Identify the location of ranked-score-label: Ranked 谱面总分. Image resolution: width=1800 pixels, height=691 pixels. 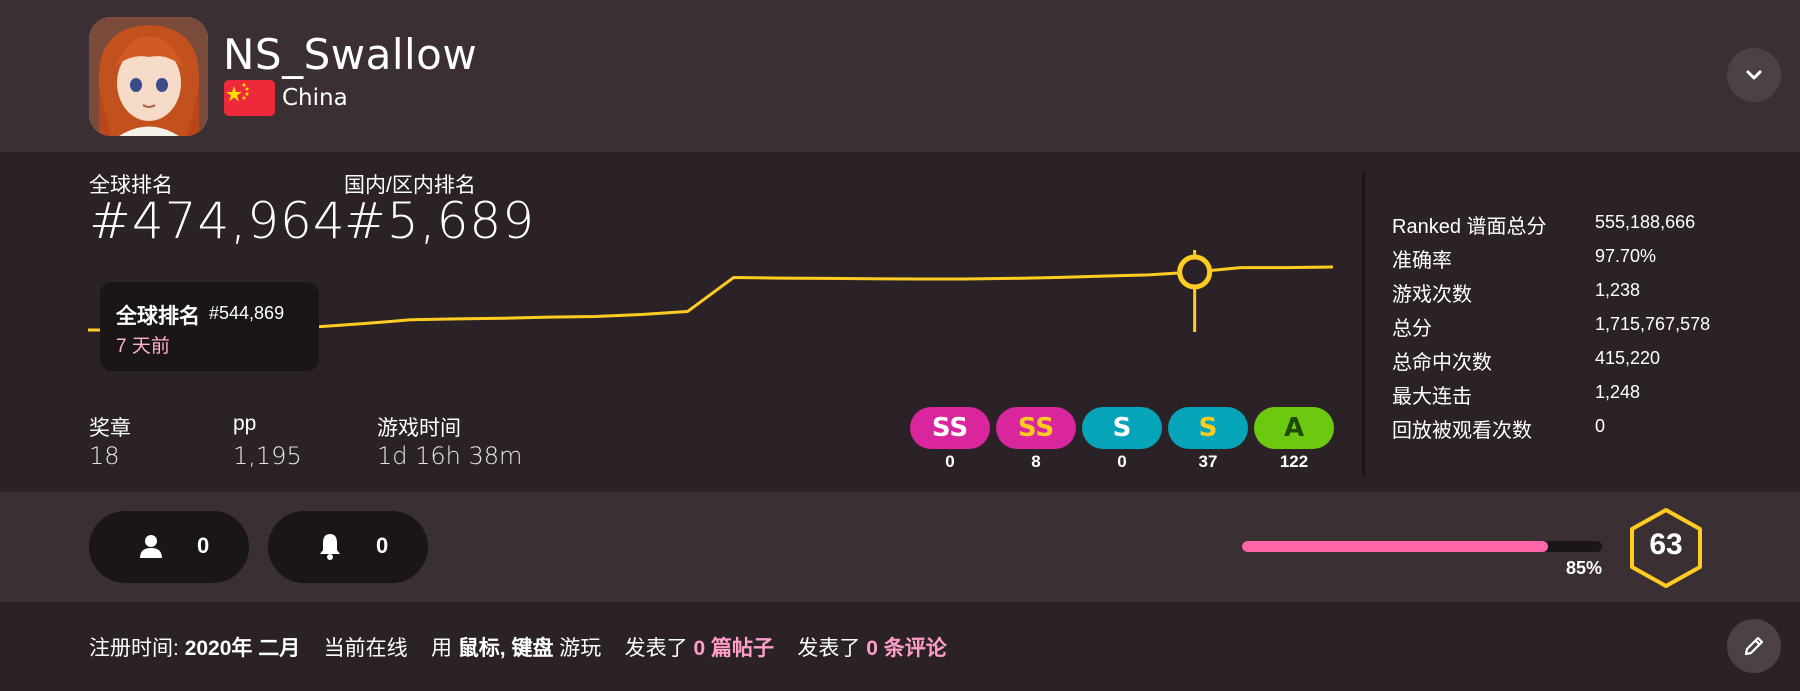
(1469, 227).